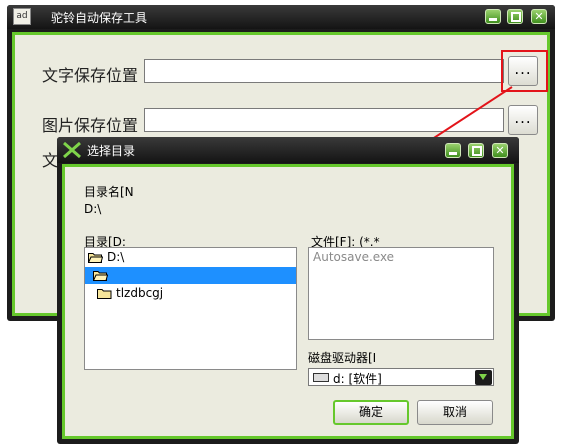 The height and width of the screenshot is (448, 564). What do you see at coordinates (288, 150) in the screenshot?
I see `dialog-titlebar: 选择目录 ✕` at bounding box center [288, 150].